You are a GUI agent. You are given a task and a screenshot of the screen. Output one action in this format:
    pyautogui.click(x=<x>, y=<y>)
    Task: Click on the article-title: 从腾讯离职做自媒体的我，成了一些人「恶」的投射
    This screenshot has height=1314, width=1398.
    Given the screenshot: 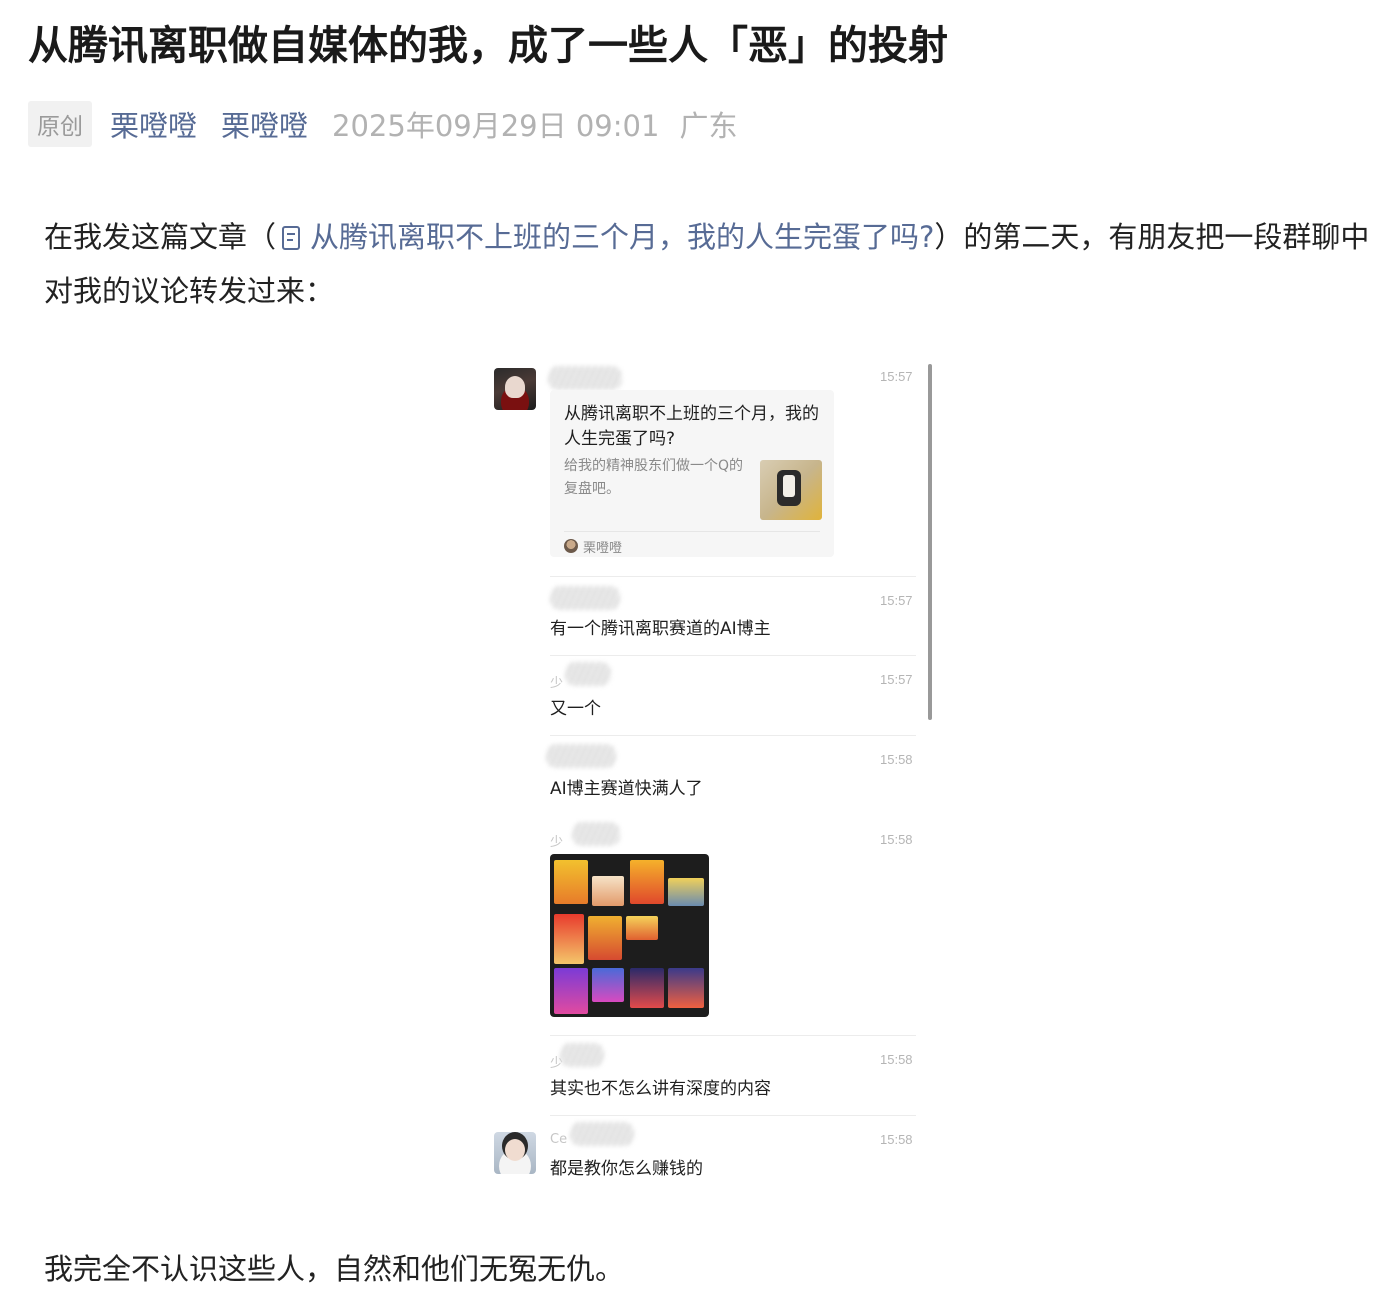 What is the action you would take?
    pyautogui.click(x=488, y=46)
    